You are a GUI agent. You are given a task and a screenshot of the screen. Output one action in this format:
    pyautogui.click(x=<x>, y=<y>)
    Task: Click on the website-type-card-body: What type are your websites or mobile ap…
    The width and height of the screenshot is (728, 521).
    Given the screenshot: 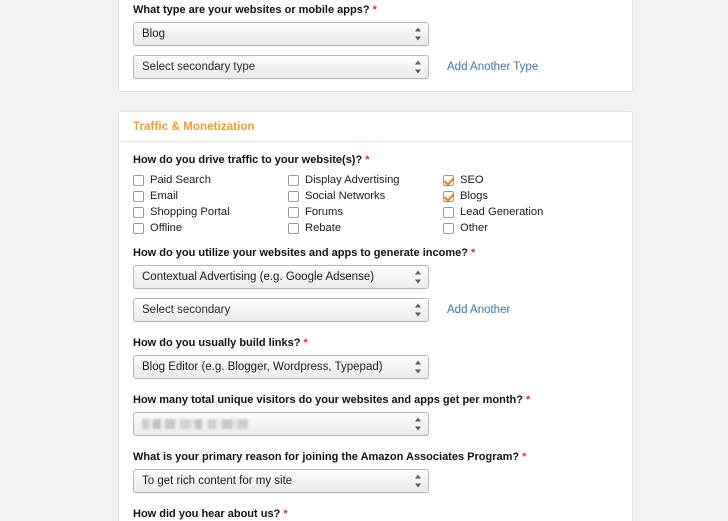 What is the action you would take?
    pyautogui.click(x=375, y=49)
    